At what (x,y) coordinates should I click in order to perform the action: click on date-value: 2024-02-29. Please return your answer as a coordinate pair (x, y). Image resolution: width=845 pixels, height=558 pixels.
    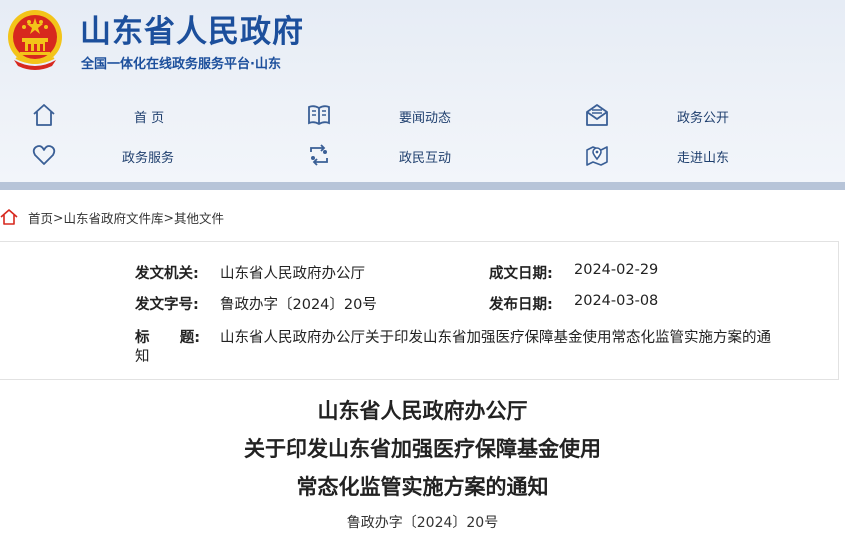
    Looking at the image, I should click on (616, 270).